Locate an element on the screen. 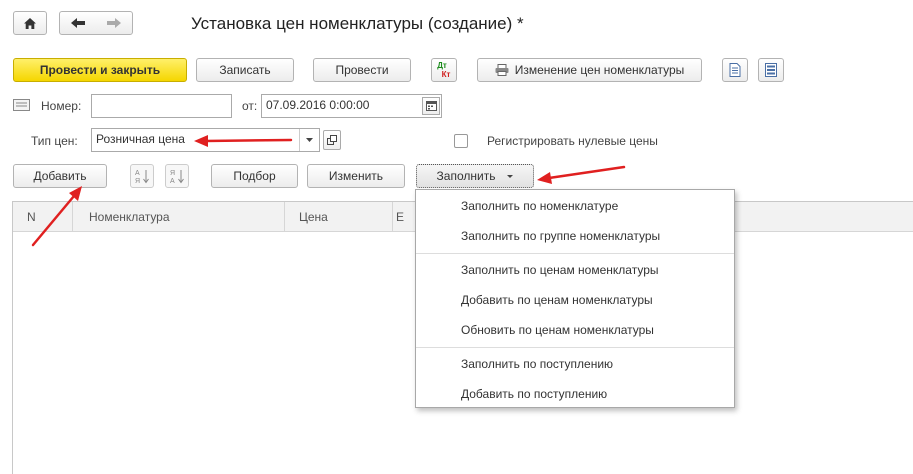 This screenshot has height=474, width=913. register-button is located at coordinates (771, 70).